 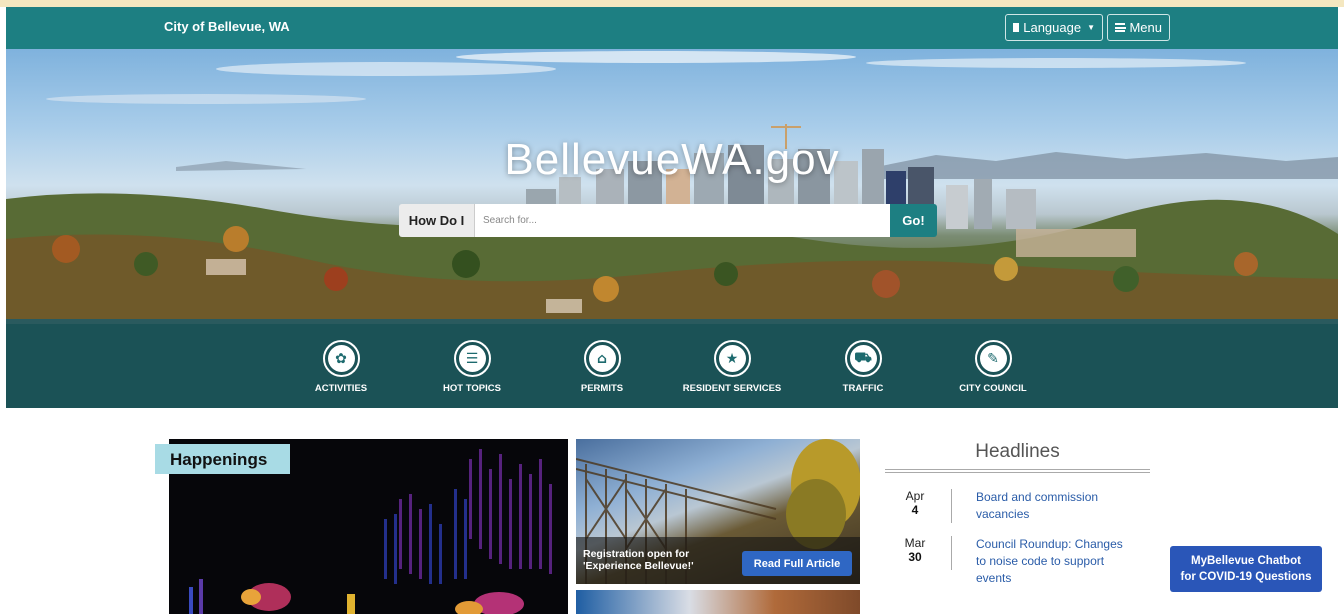 I want to click on how-do-i-dropdown: How Do I, so click(x=437, y=220).